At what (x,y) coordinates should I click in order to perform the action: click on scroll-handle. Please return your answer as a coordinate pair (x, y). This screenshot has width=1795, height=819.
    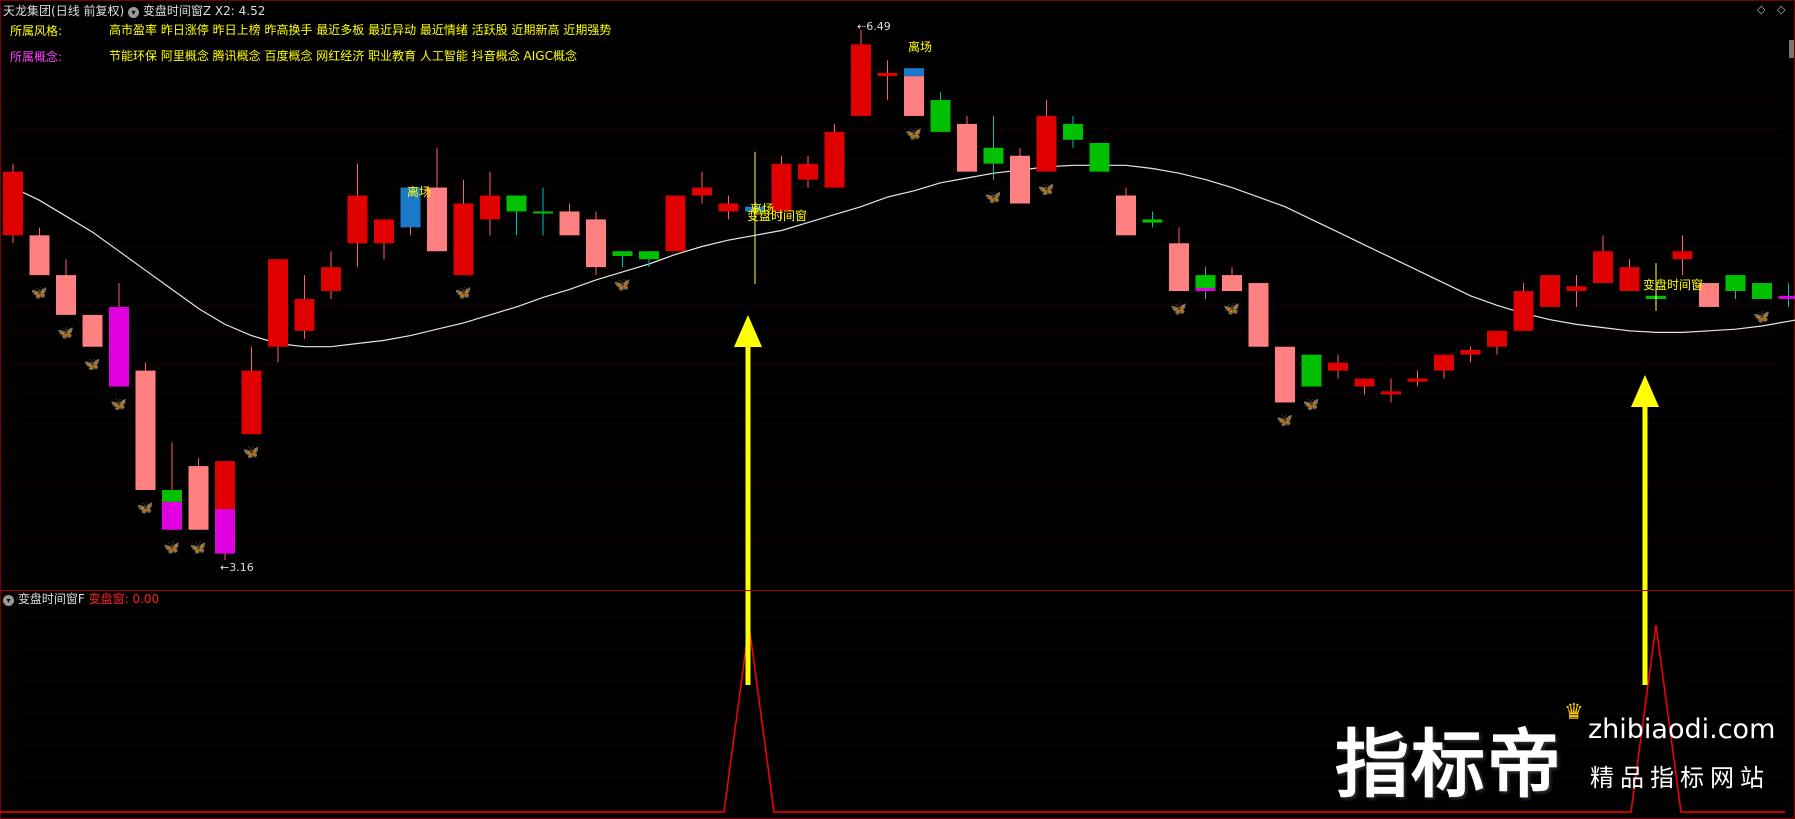
    Looking at the image, I should click on (1791, 49).